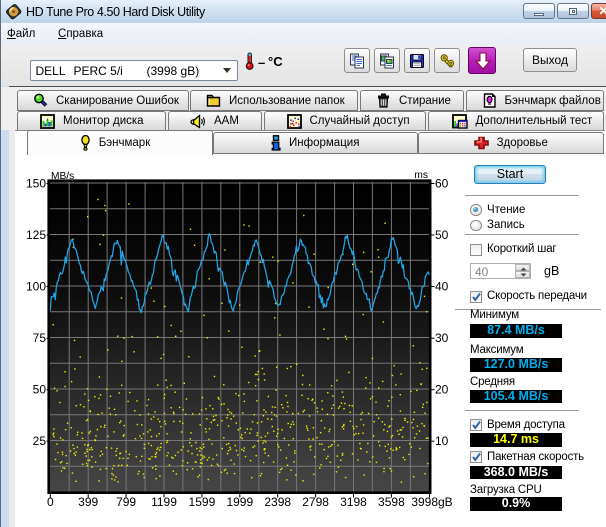  What do you see at coordinates (40, 441) in the screenshot?
I see `svg-text: 25` at bounding box center [40, 441].